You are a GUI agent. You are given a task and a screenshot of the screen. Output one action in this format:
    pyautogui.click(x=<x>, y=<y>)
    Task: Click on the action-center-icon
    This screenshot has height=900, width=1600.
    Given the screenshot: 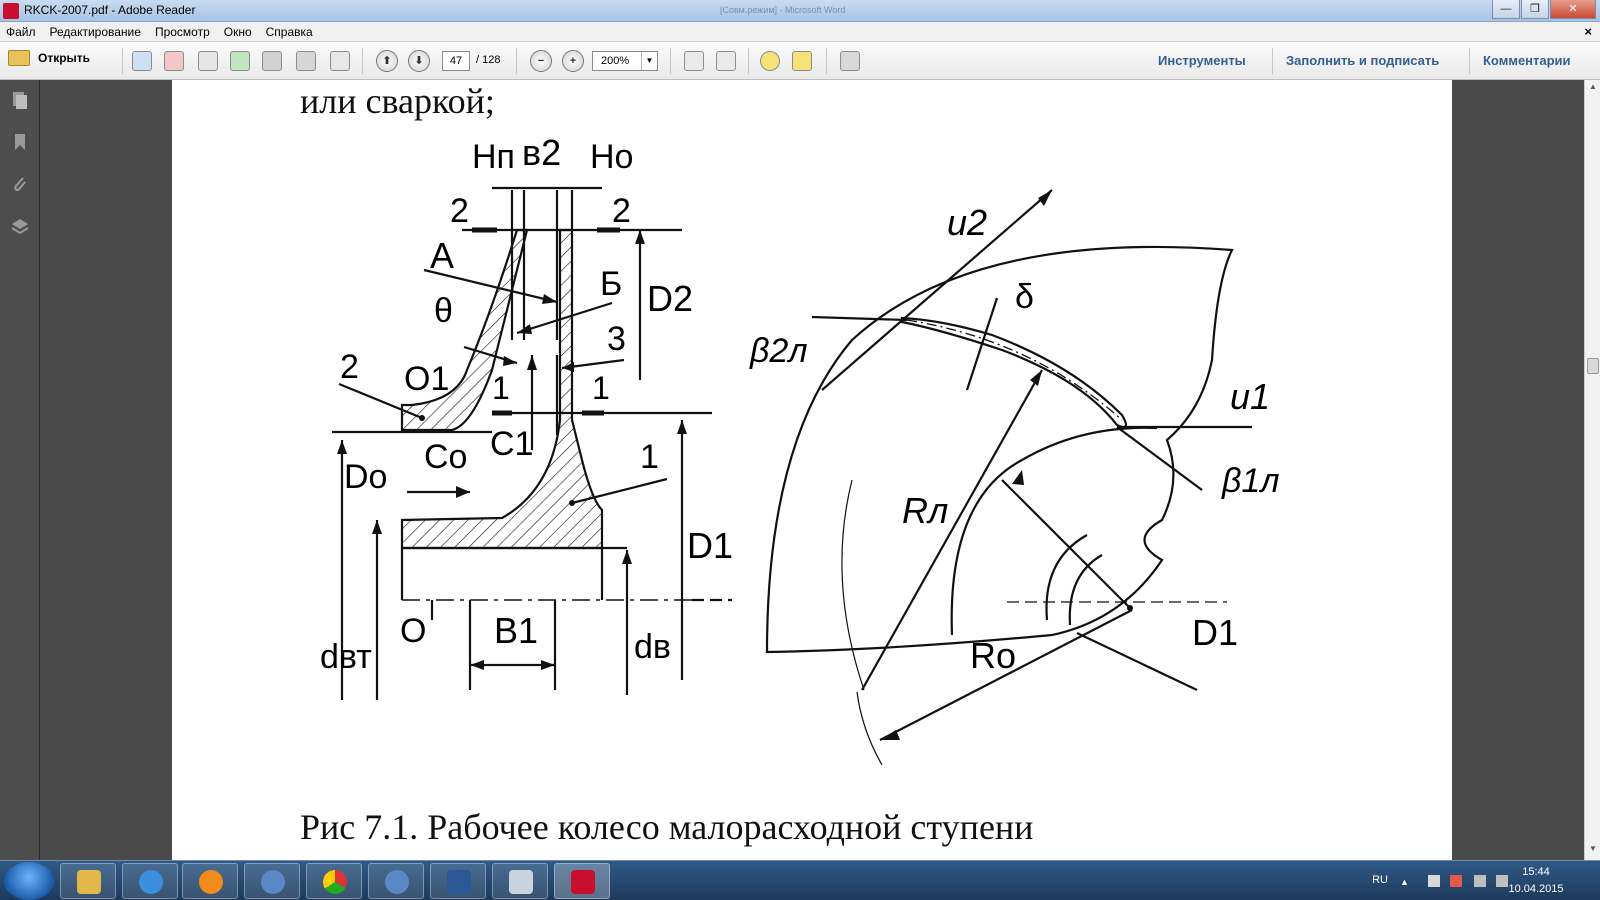 What is the action you would take?
    pyautogui.click(x=1434, y=881)
    